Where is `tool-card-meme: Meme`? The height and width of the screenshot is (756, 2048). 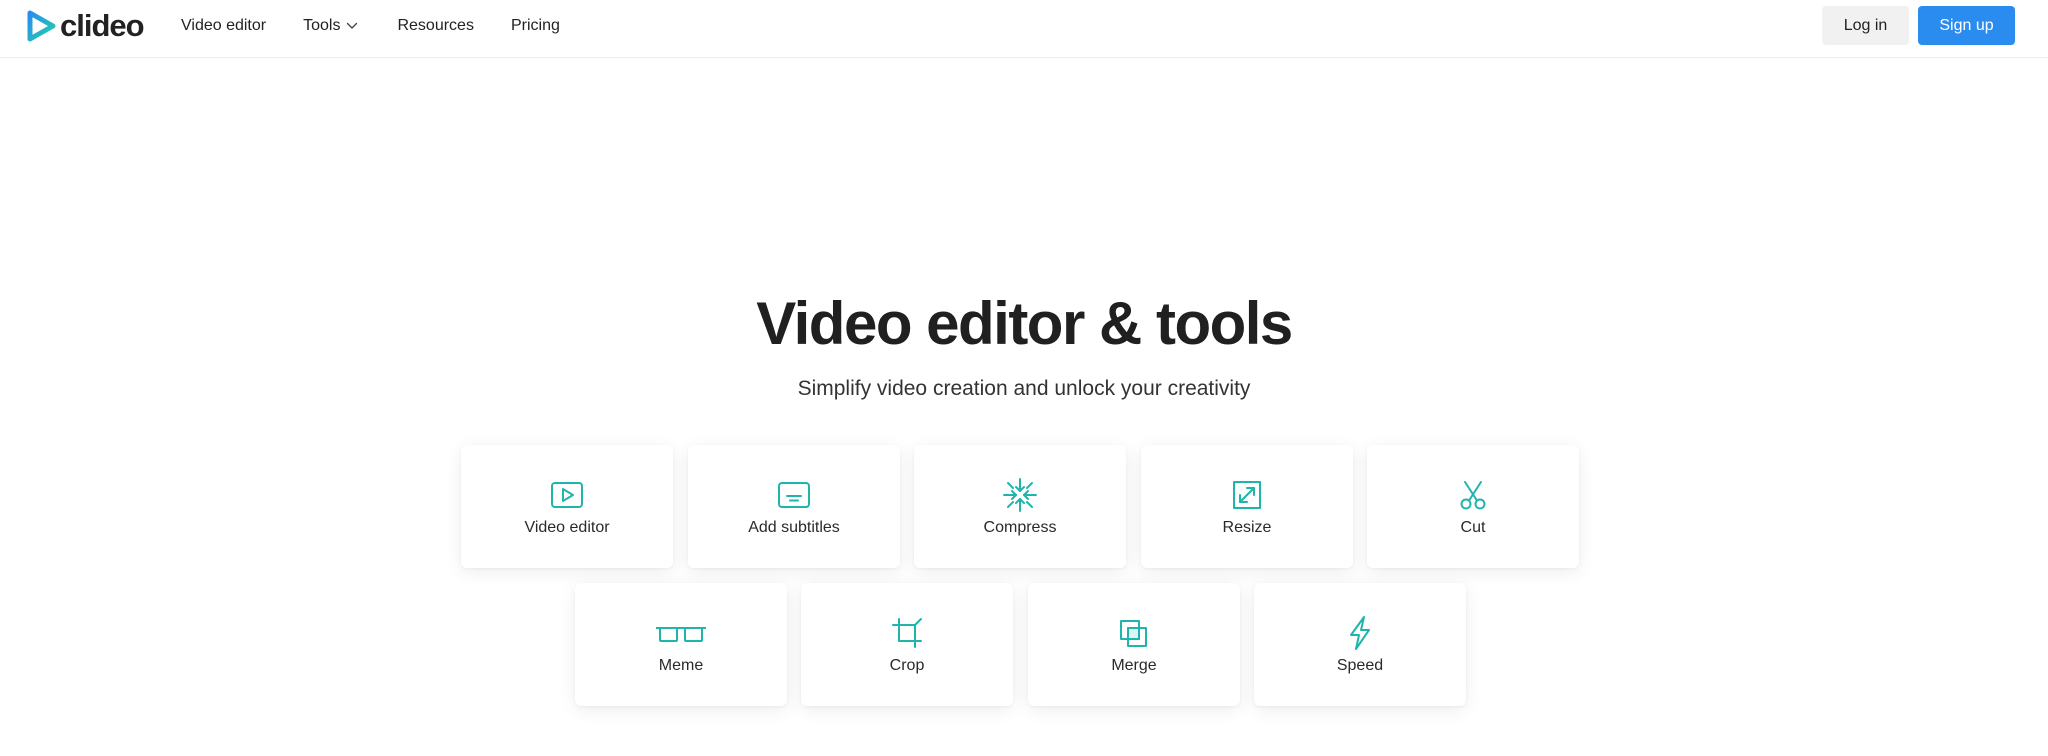 tool-card-meme: Meme is located at coordinates (681, 644).